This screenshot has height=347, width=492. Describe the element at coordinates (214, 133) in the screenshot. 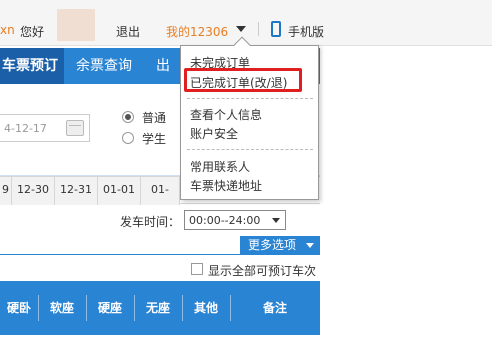

I see `menu-item-account-security: 账户安全` at that location.